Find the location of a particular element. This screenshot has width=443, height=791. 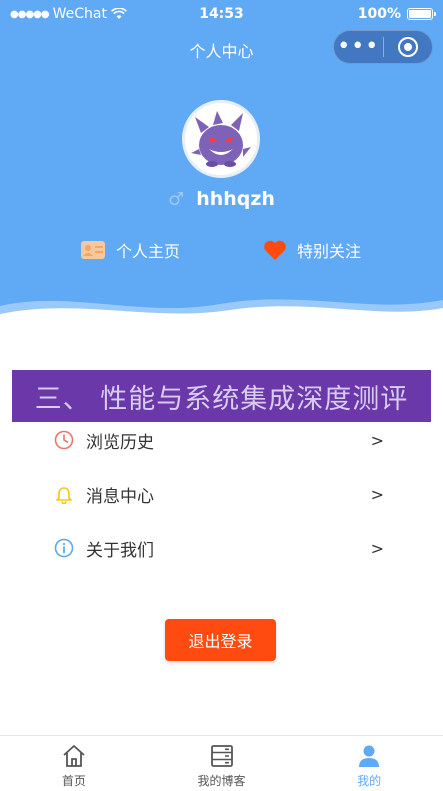

target-circle-icon is located at coordinates (407, 47).